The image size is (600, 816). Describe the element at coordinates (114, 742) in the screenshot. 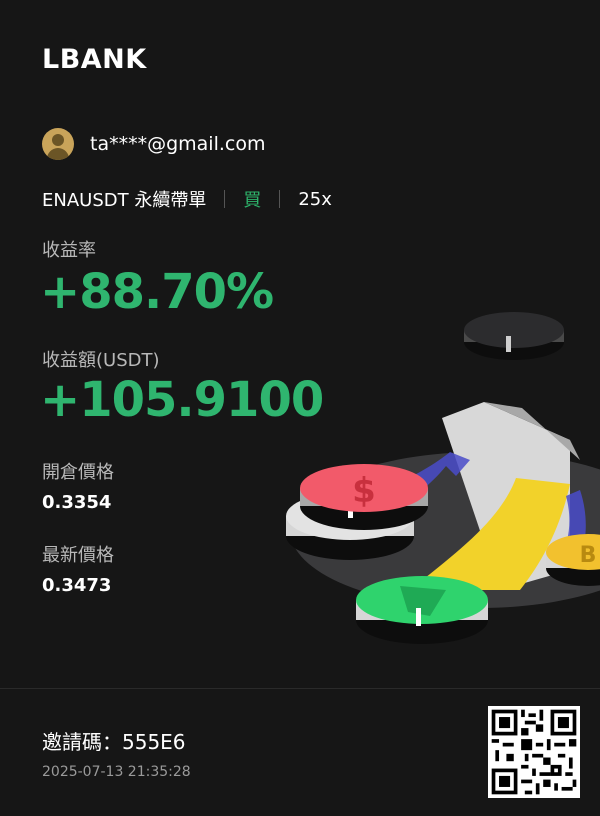

I see `invite-code: 邀請碼：555E6` at that location.